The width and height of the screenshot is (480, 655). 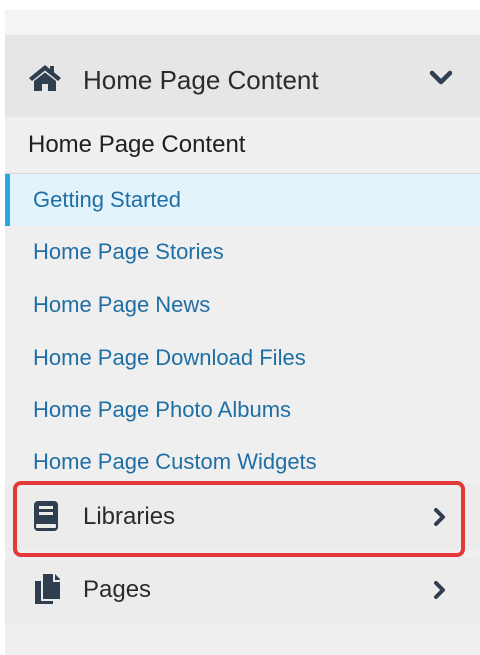 What do you see at coordinates (201, 80) in the screenshot?
I see `section-header-label: Home Page Content` at bounding box center [201, 80].